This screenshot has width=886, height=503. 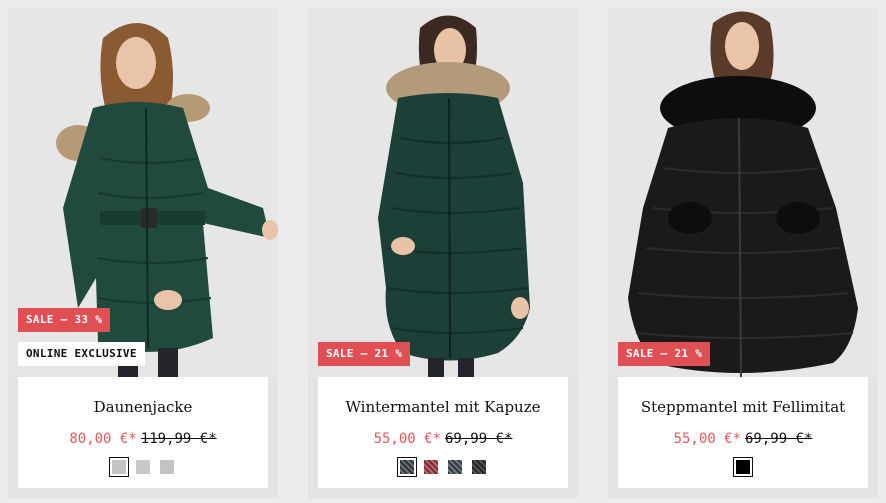 What do you see at coordinates (178, 439) in the screenshot?
I see `original-price: 119,99 €*` at bounding box center [178, 439].